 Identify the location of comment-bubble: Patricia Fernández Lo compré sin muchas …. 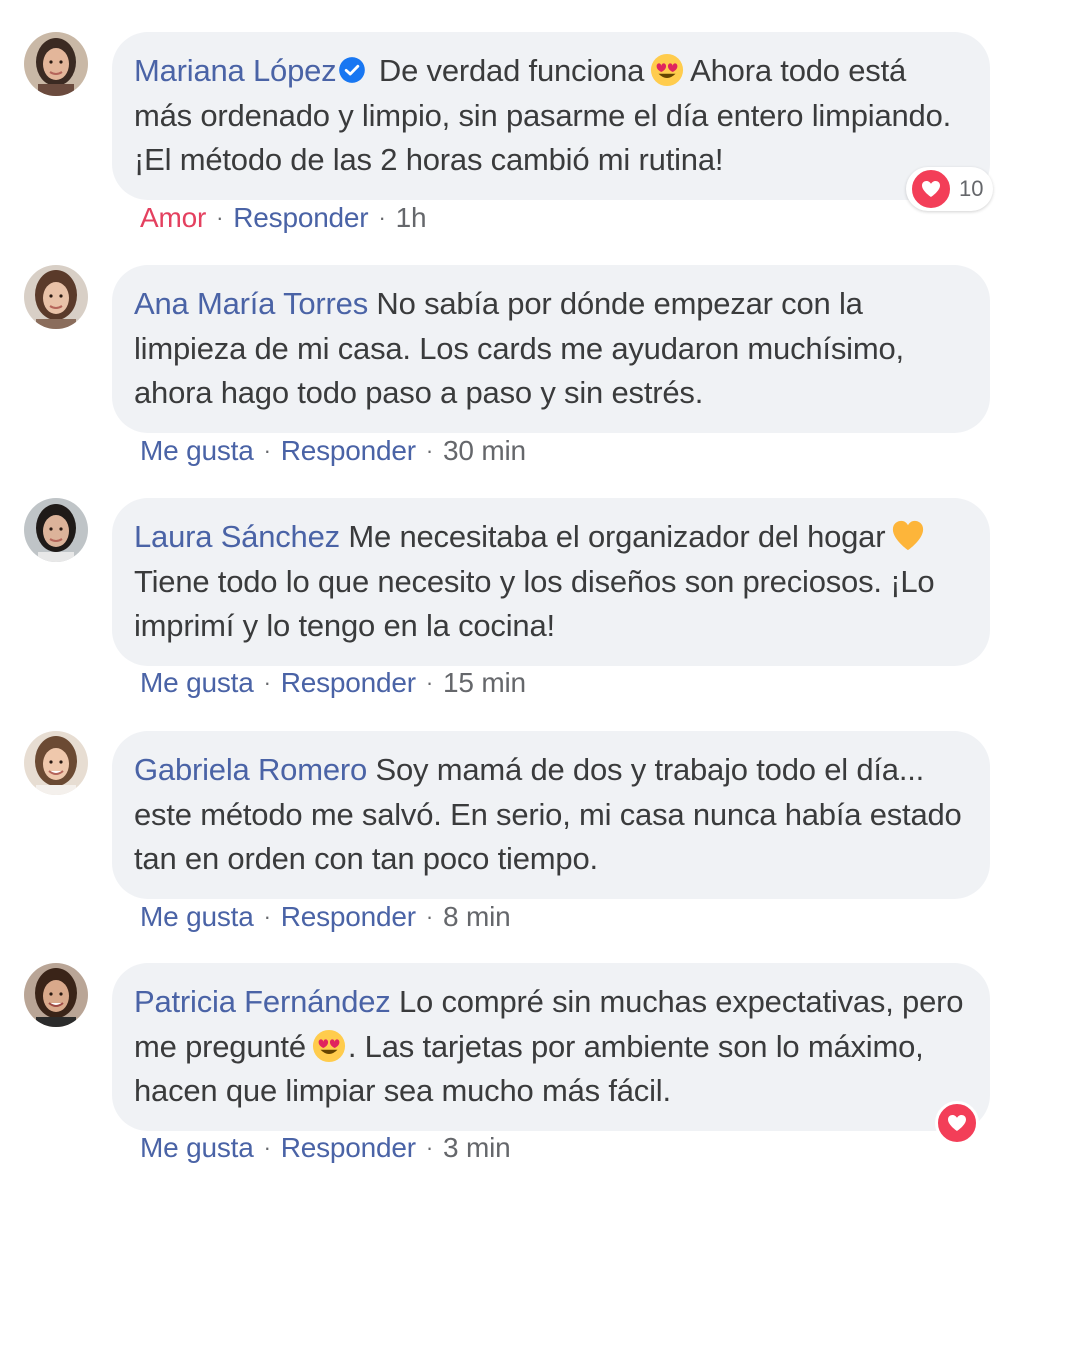
(551, 1047).